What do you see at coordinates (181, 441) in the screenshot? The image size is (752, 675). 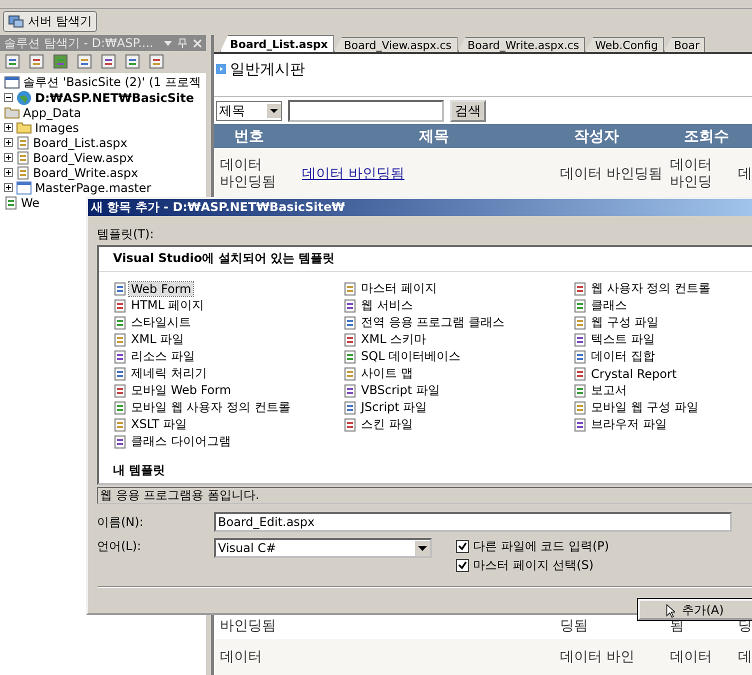 I see `template-item: 클래스 다이어그램` at bounding box center [181, 441].